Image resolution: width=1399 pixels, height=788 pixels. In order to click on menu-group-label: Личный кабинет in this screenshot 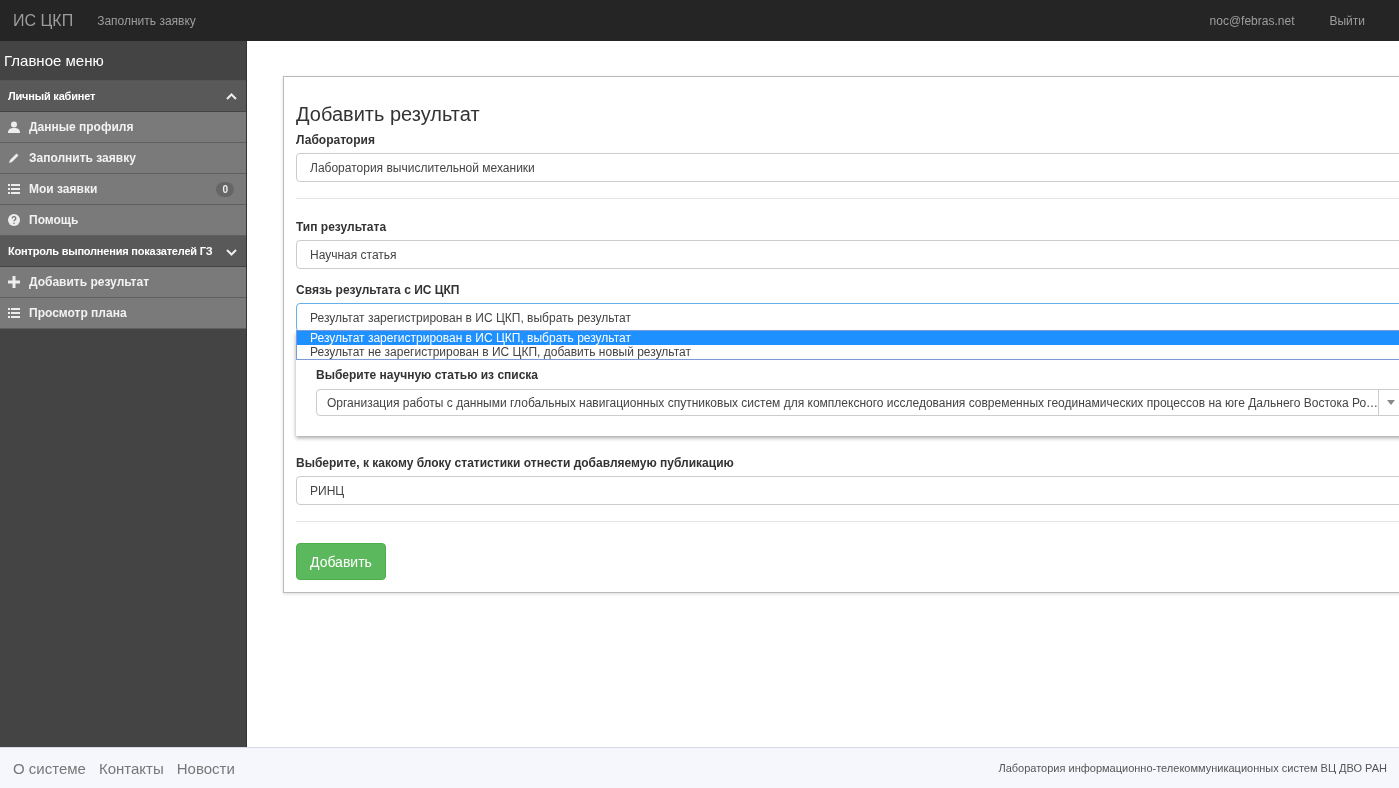, I will do `click(52, 96)`.